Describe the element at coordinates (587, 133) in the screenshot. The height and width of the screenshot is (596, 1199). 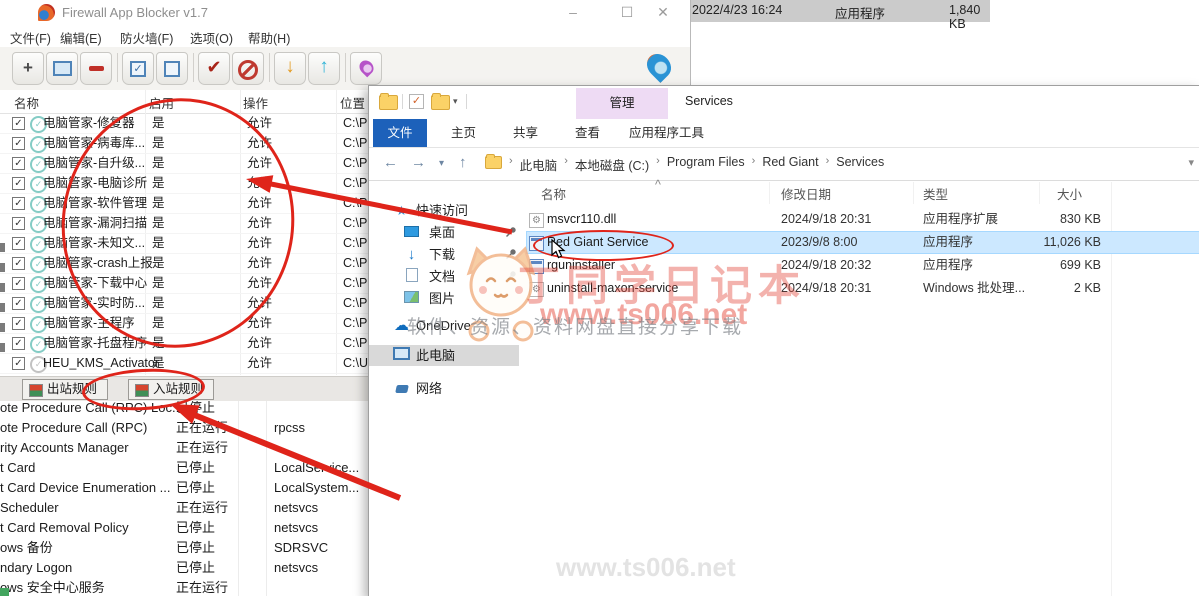
I see `tab-view: 查看` at that location.